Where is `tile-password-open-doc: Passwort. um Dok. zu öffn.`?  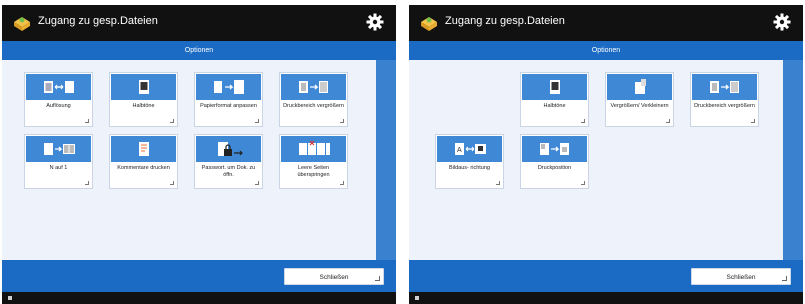
tile-password-open-doc: Passwort. um Dok. zu öffn. is located at coordinates (228, 161).